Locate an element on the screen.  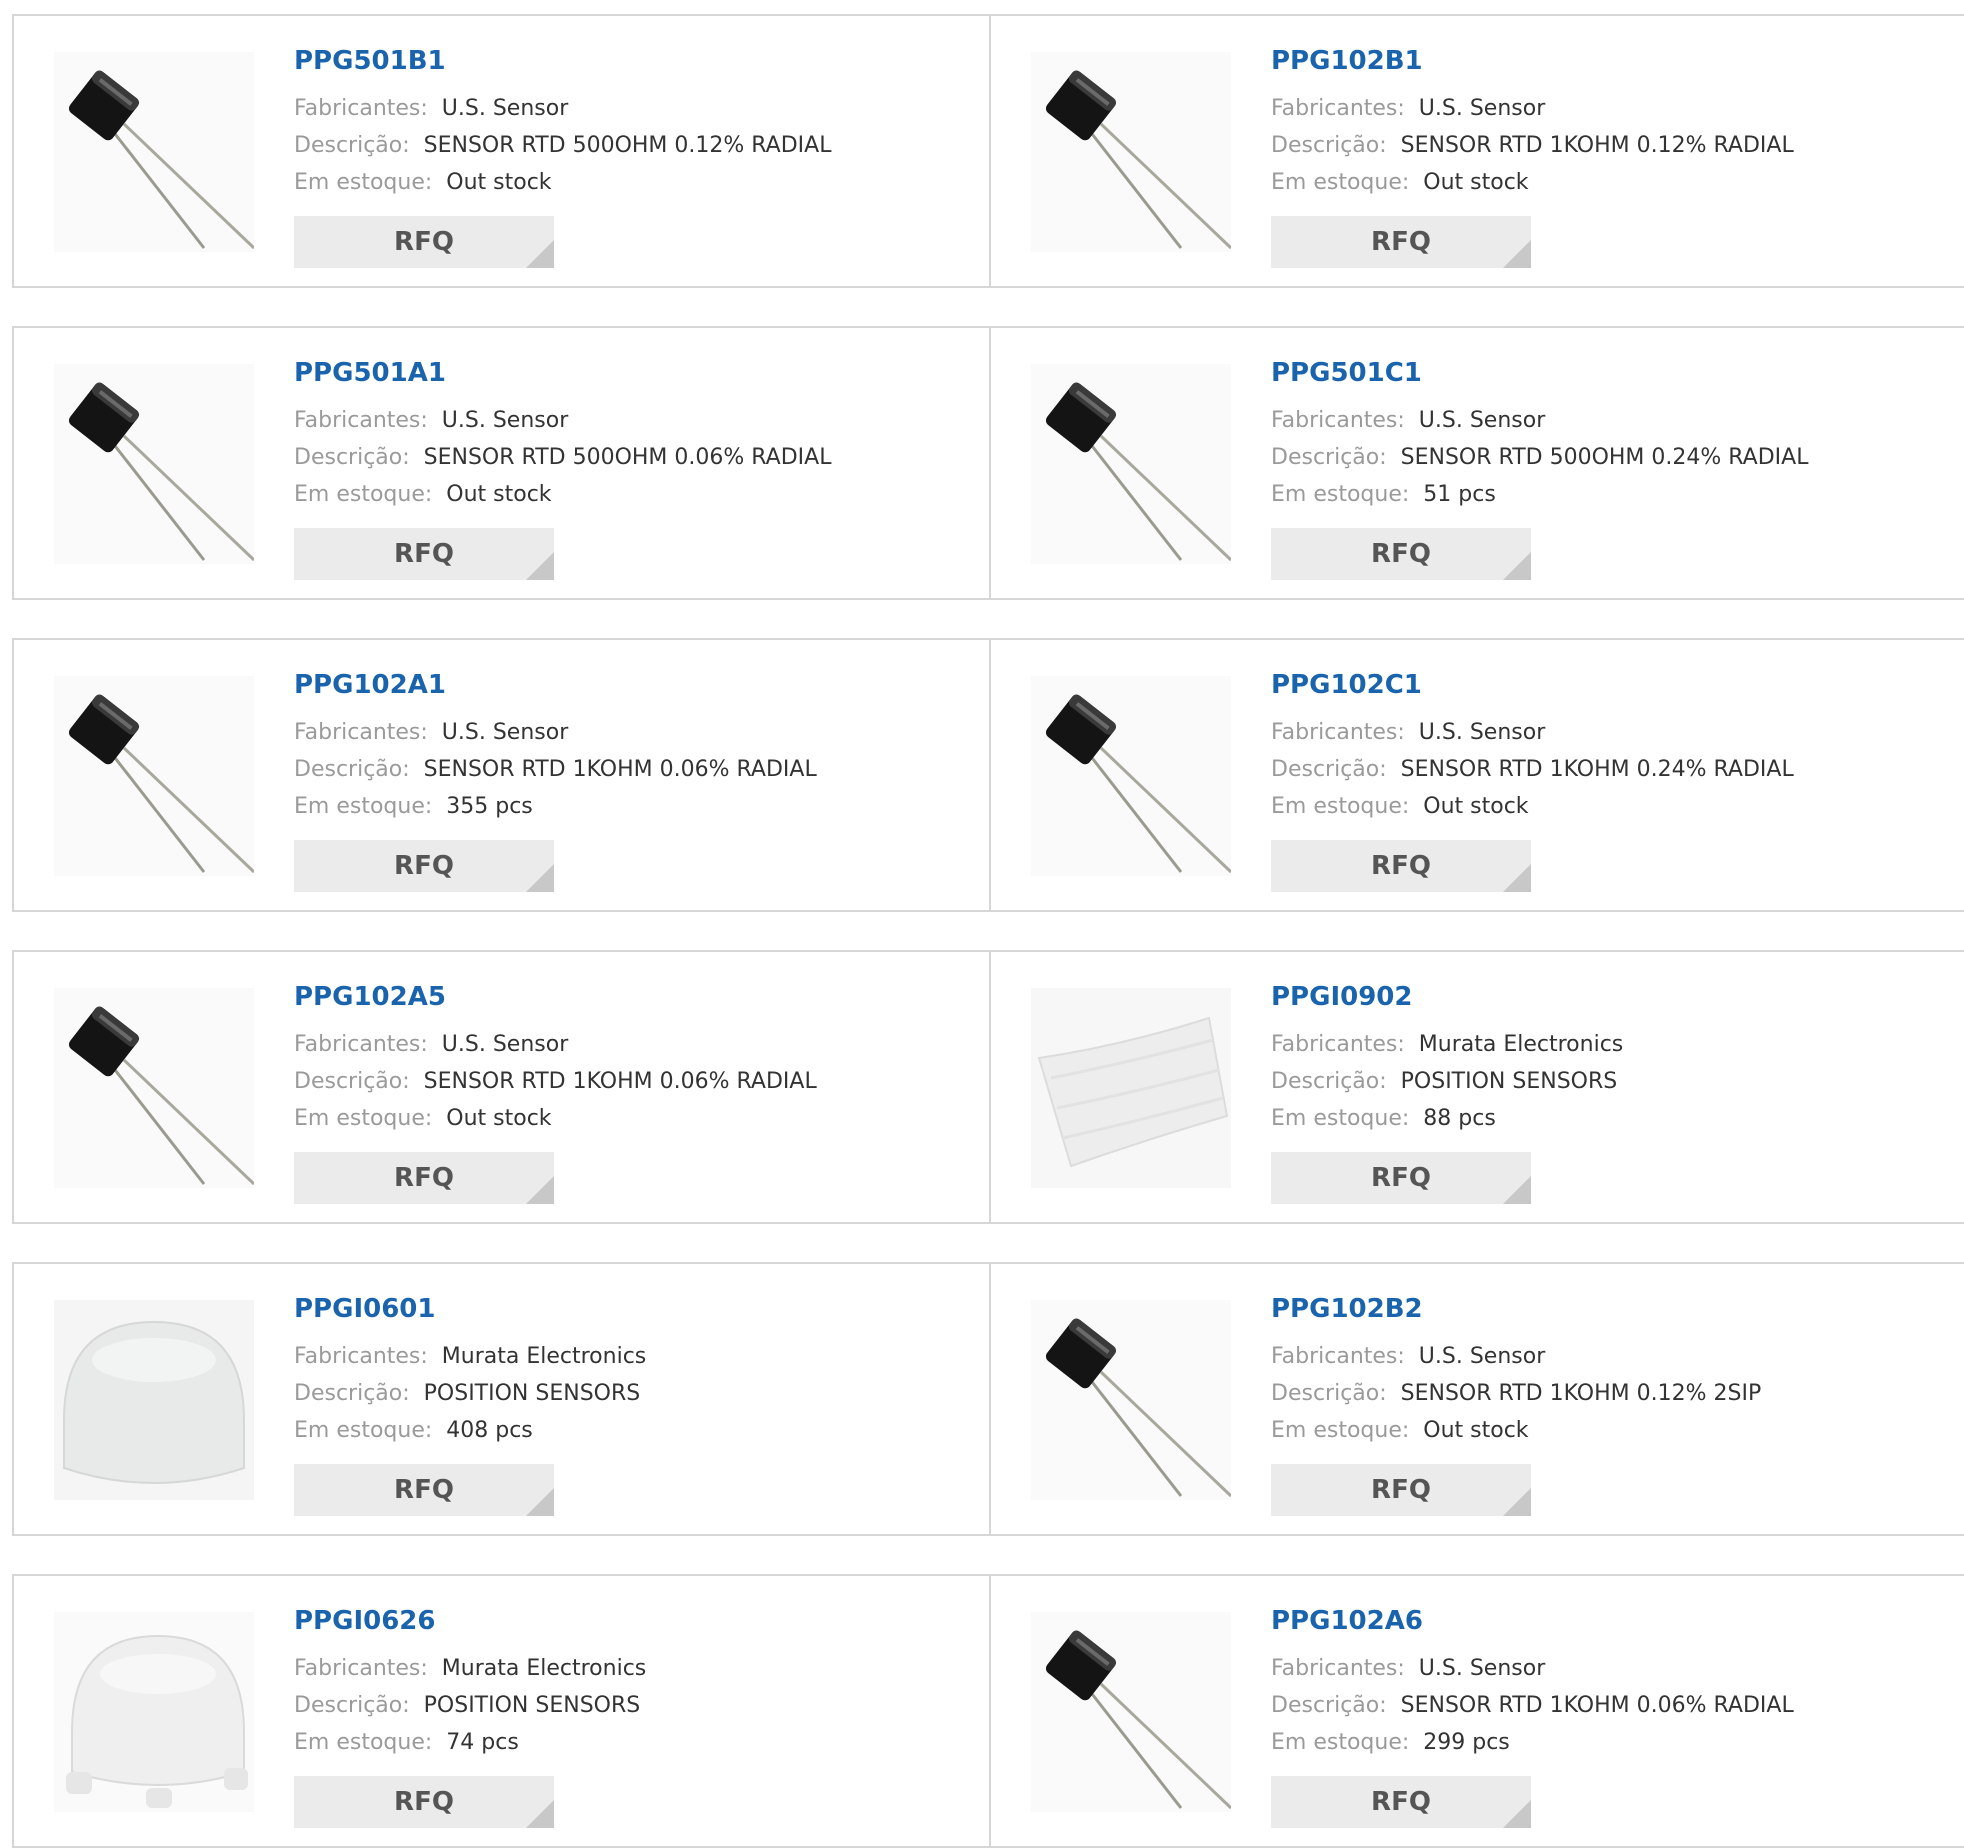
part-number-link: PPG102A1 is located at coordinates (370, 685).